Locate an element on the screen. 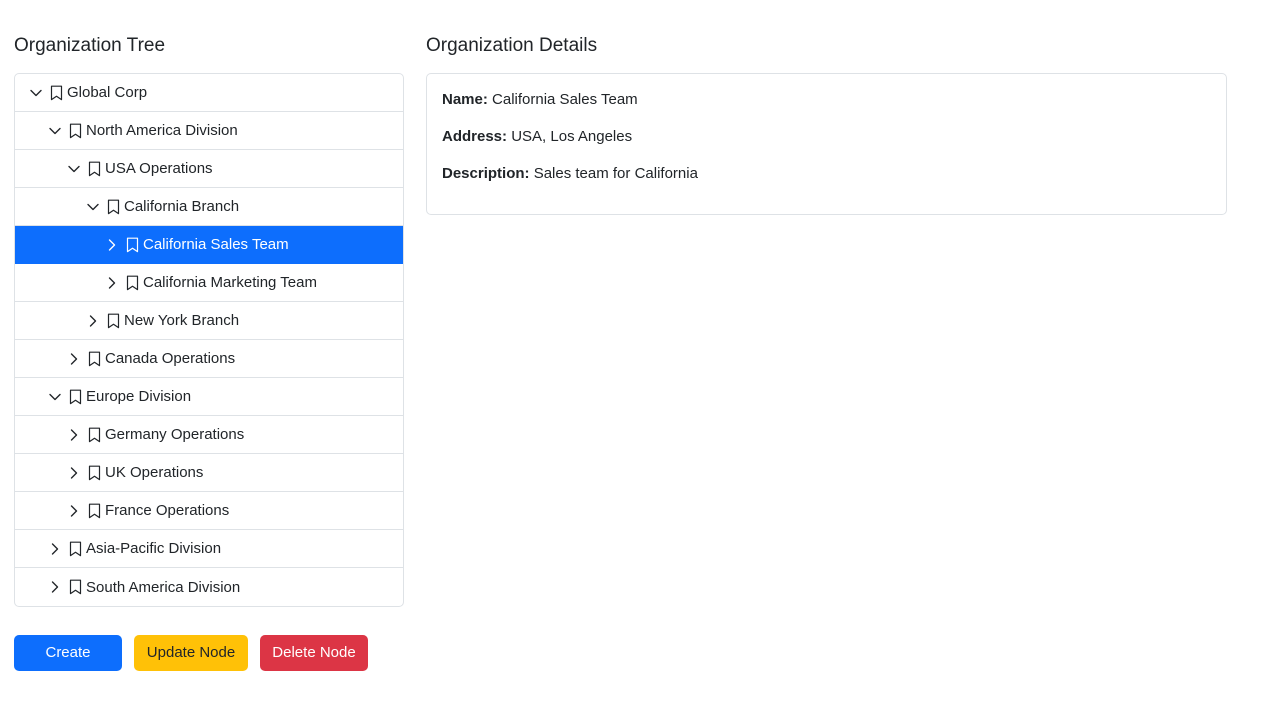  tree-node-france-operations: France Operations is located at coordinates (209, 511).